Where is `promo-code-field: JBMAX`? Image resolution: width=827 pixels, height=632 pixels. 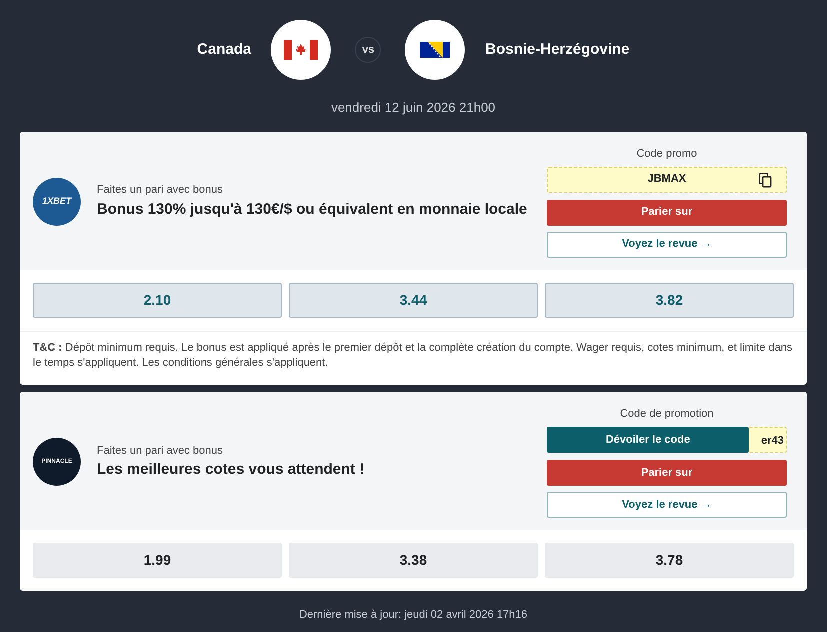
promo-code-field: JBMAX is located at coordinates (667, 179).